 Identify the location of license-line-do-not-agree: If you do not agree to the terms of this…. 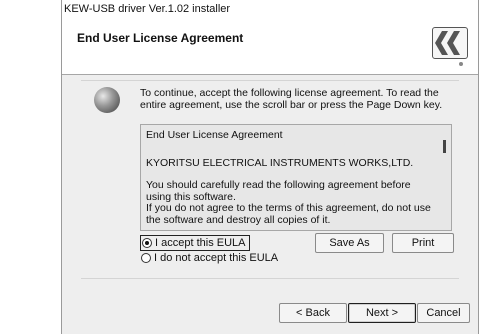
(288, 214).